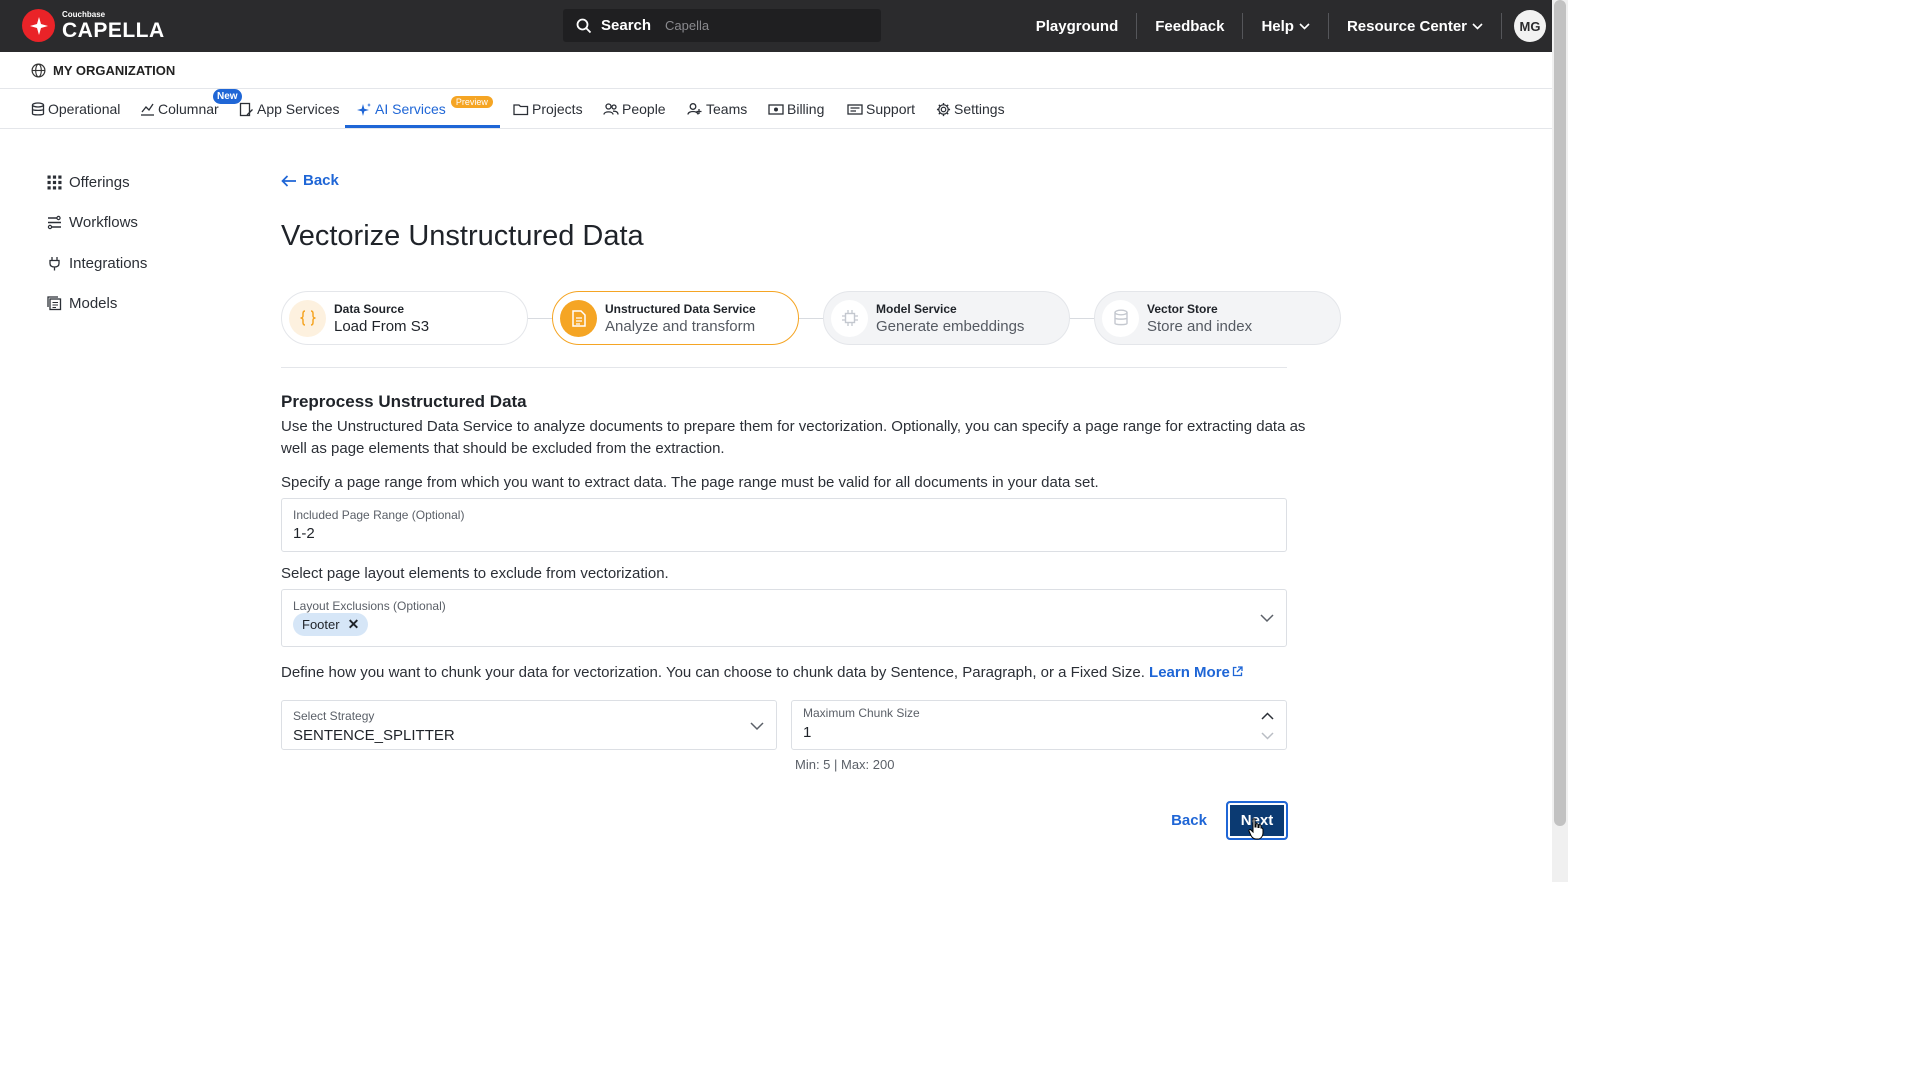  Describe the element at coordinates (38, 25) in the screenshot. I see `couchbase-logo-icon` at that location.